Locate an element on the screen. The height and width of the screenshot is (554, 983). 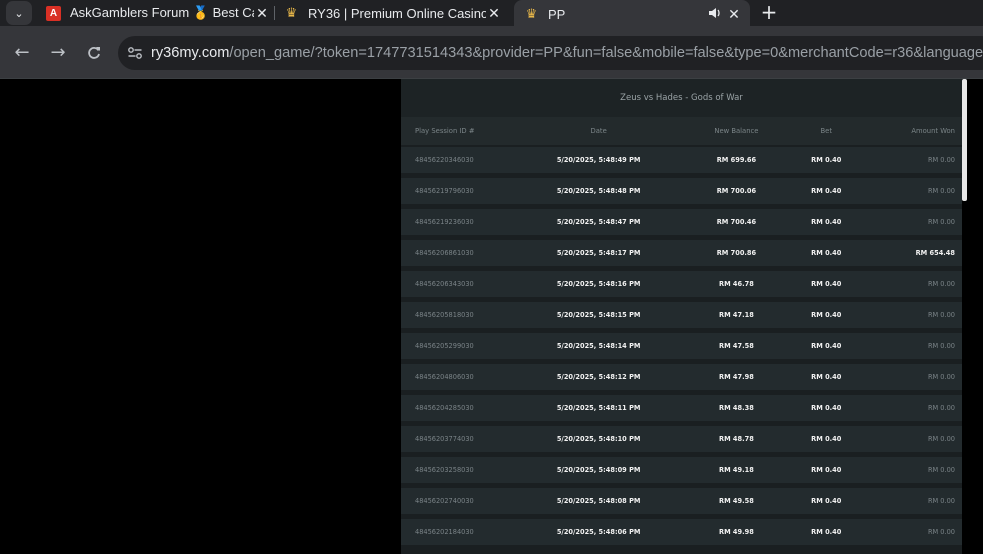
new-balance-cell: RM 49.98 is located at coordinates (736, 532).